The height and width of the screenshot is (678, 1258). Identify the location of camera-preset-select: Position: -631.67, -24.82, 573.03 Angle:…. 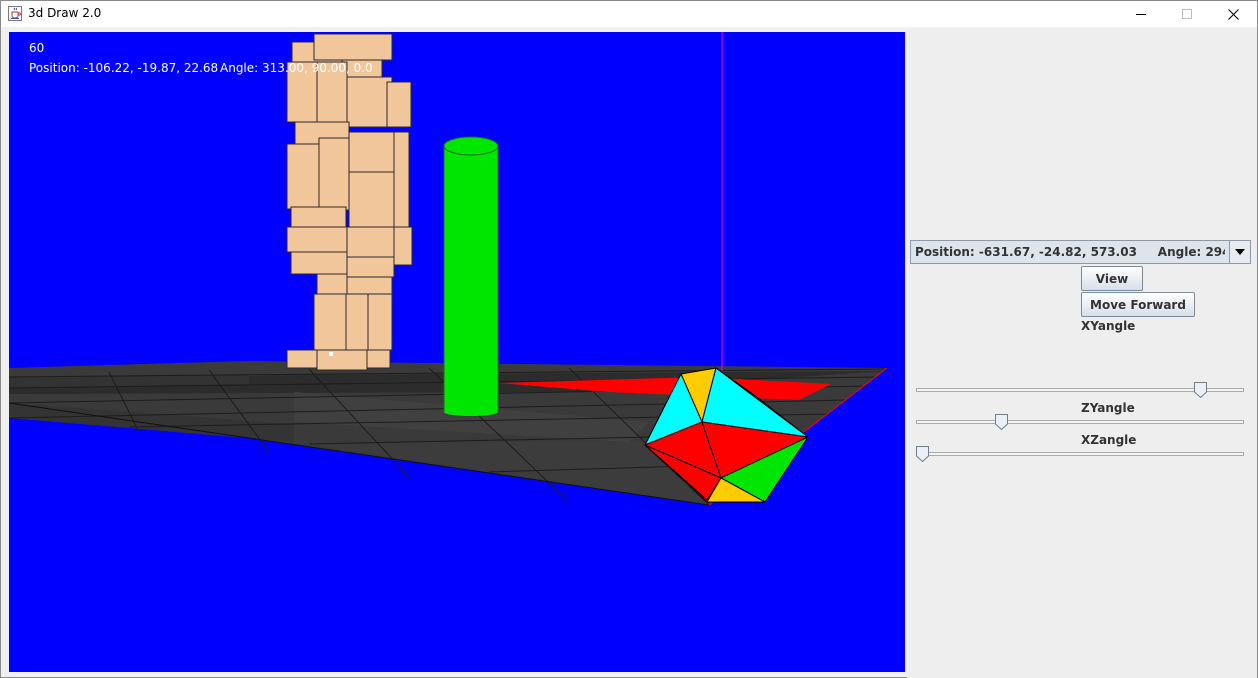
(1080, 252).